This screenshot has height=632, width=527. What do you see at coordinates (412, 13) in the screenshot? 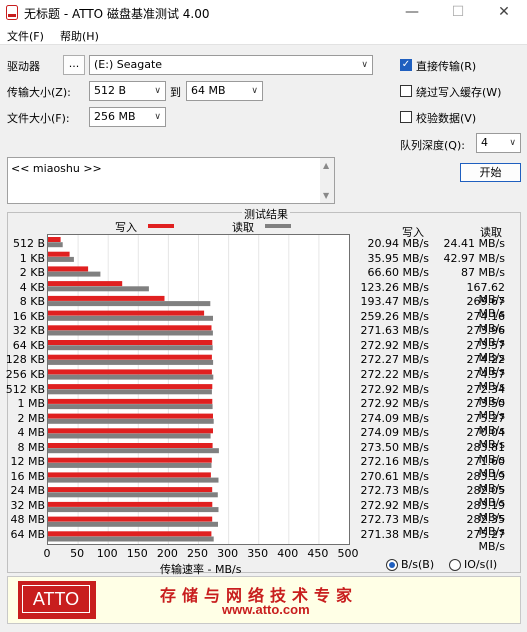
I see `minimize-button: —` at bounding box center [412, 13].